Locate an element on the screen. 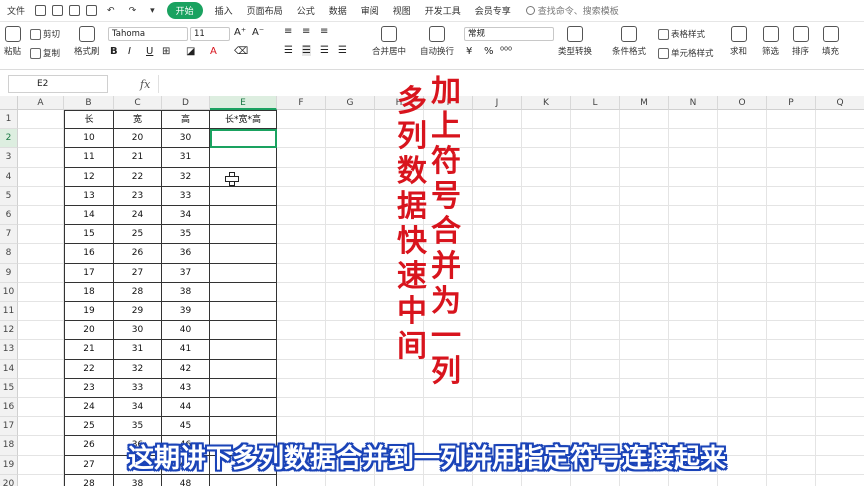  cell-A16 is located at coordinates (41, 408).